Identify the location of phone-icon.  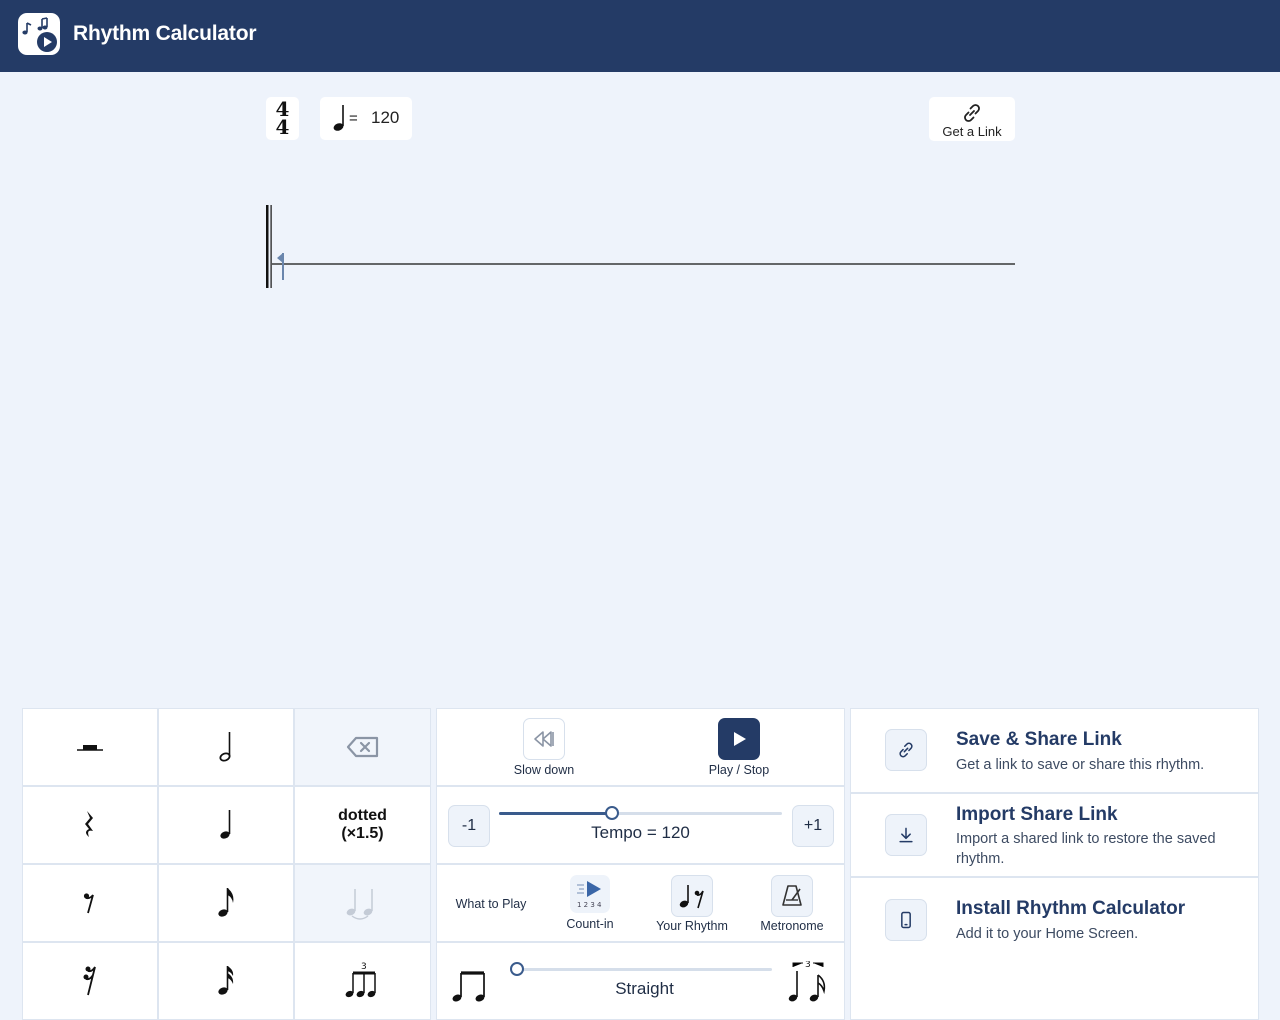
(906, 920).